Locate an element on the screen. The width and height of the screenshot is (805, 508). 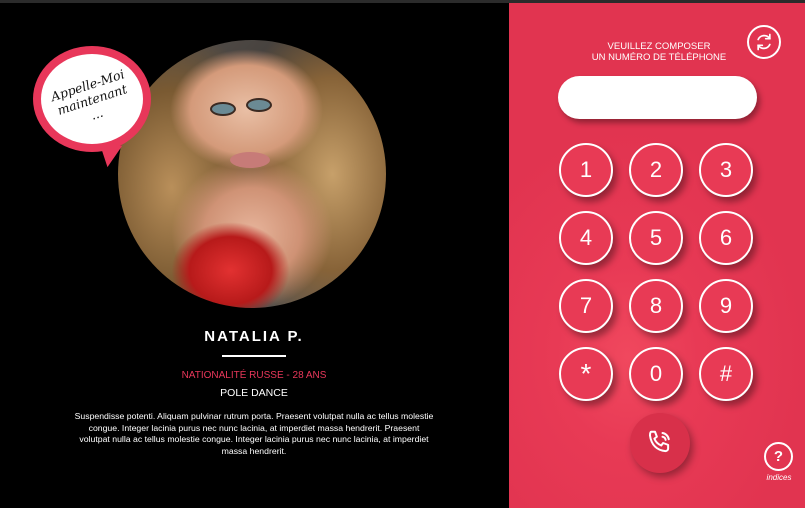
help-button: ? is located at coordinates (778, 456).